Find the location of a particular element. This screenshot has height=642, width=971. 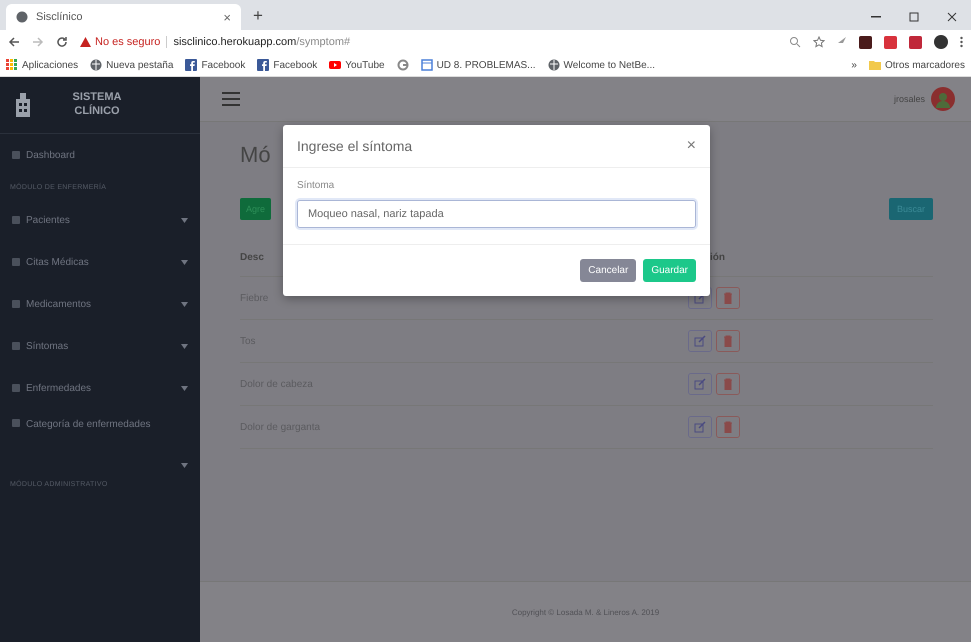

bookmark-folder: Otros marcadores is located at coordinates (924, 65).